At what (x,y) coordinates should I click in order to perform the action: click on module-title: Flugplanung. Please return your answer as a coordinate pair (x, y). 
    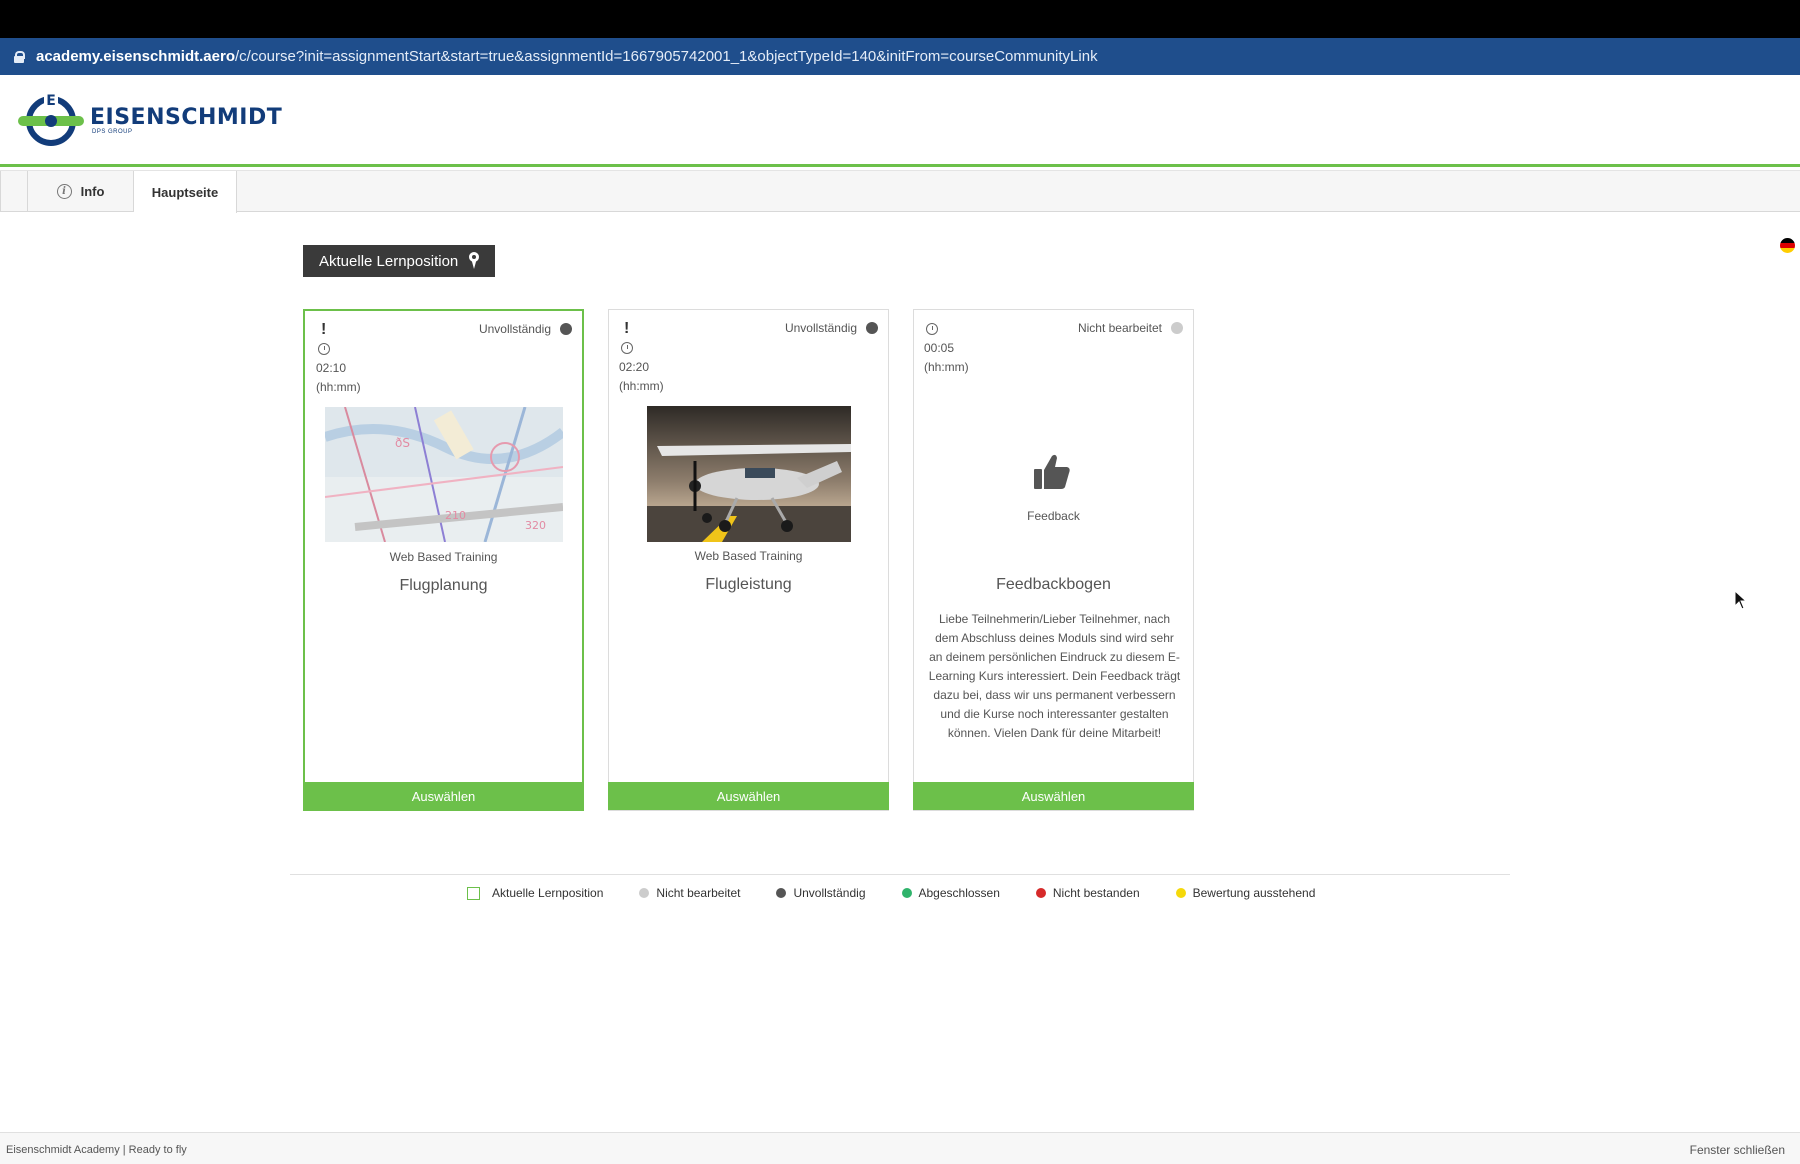
    Looking at the image, I should click on (443, 585).